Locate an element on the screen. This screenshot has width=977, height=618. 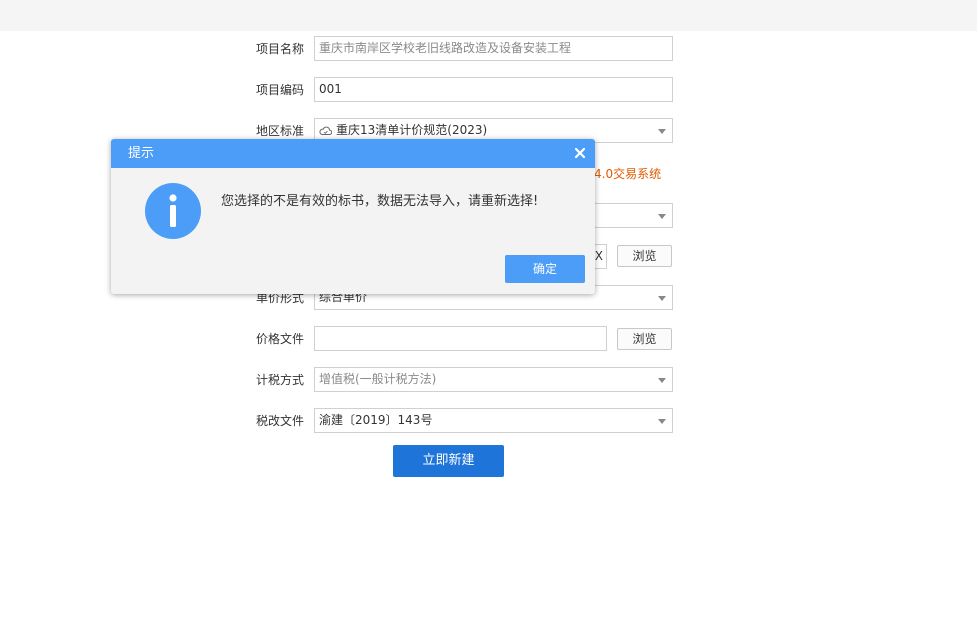
info-icon is located at coordinates (173, 211).